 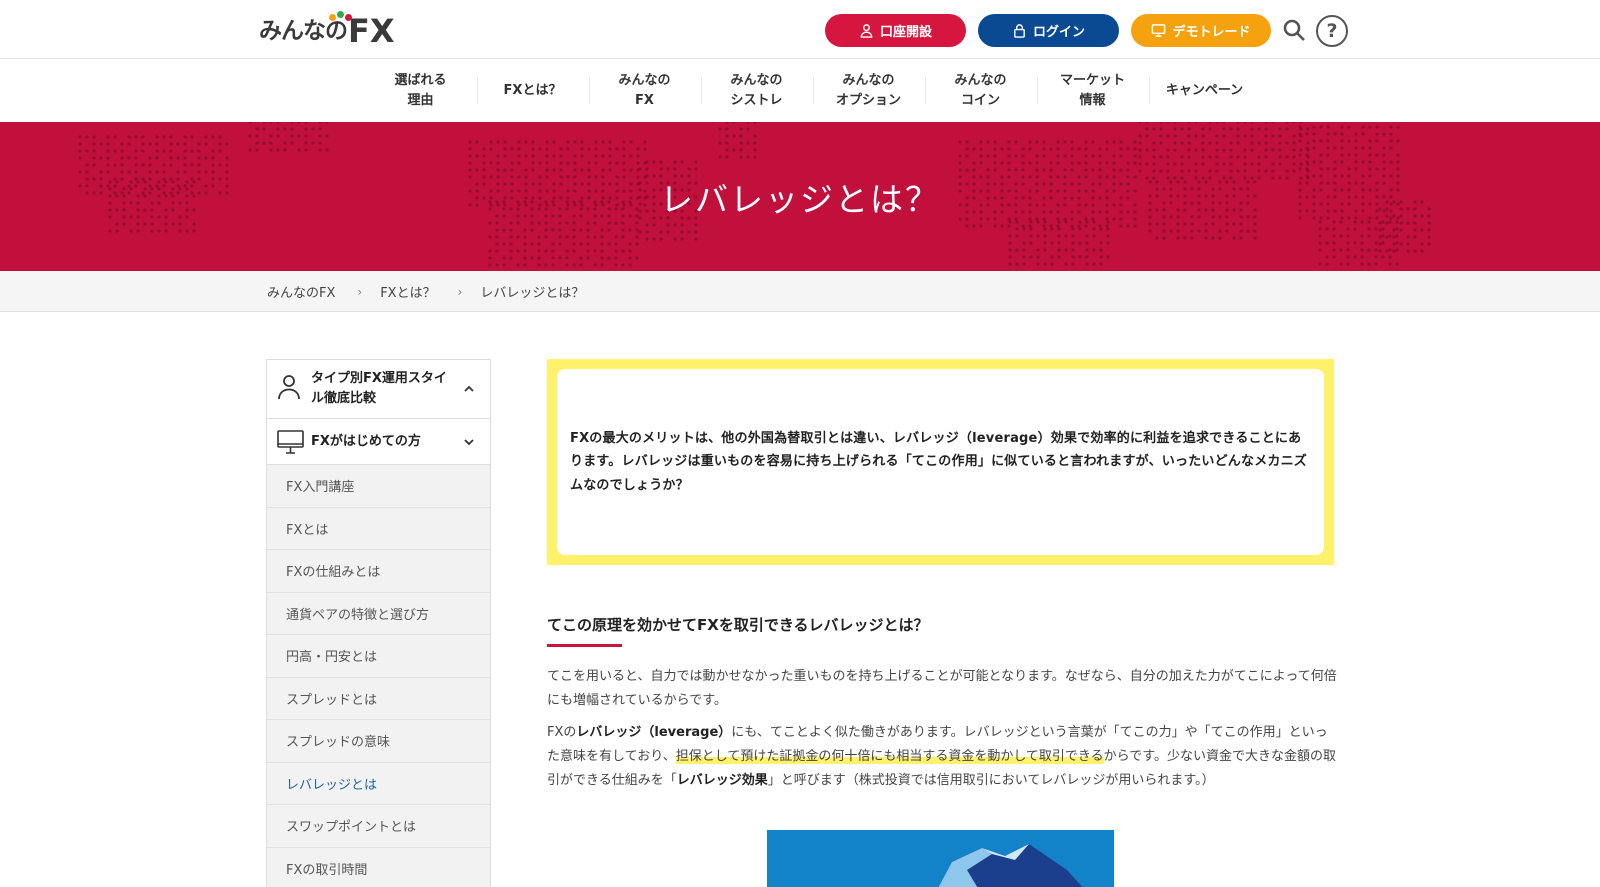 I want to click on breadcrumb-what-is-fx: FXとは？, so click(x=407, y=291).